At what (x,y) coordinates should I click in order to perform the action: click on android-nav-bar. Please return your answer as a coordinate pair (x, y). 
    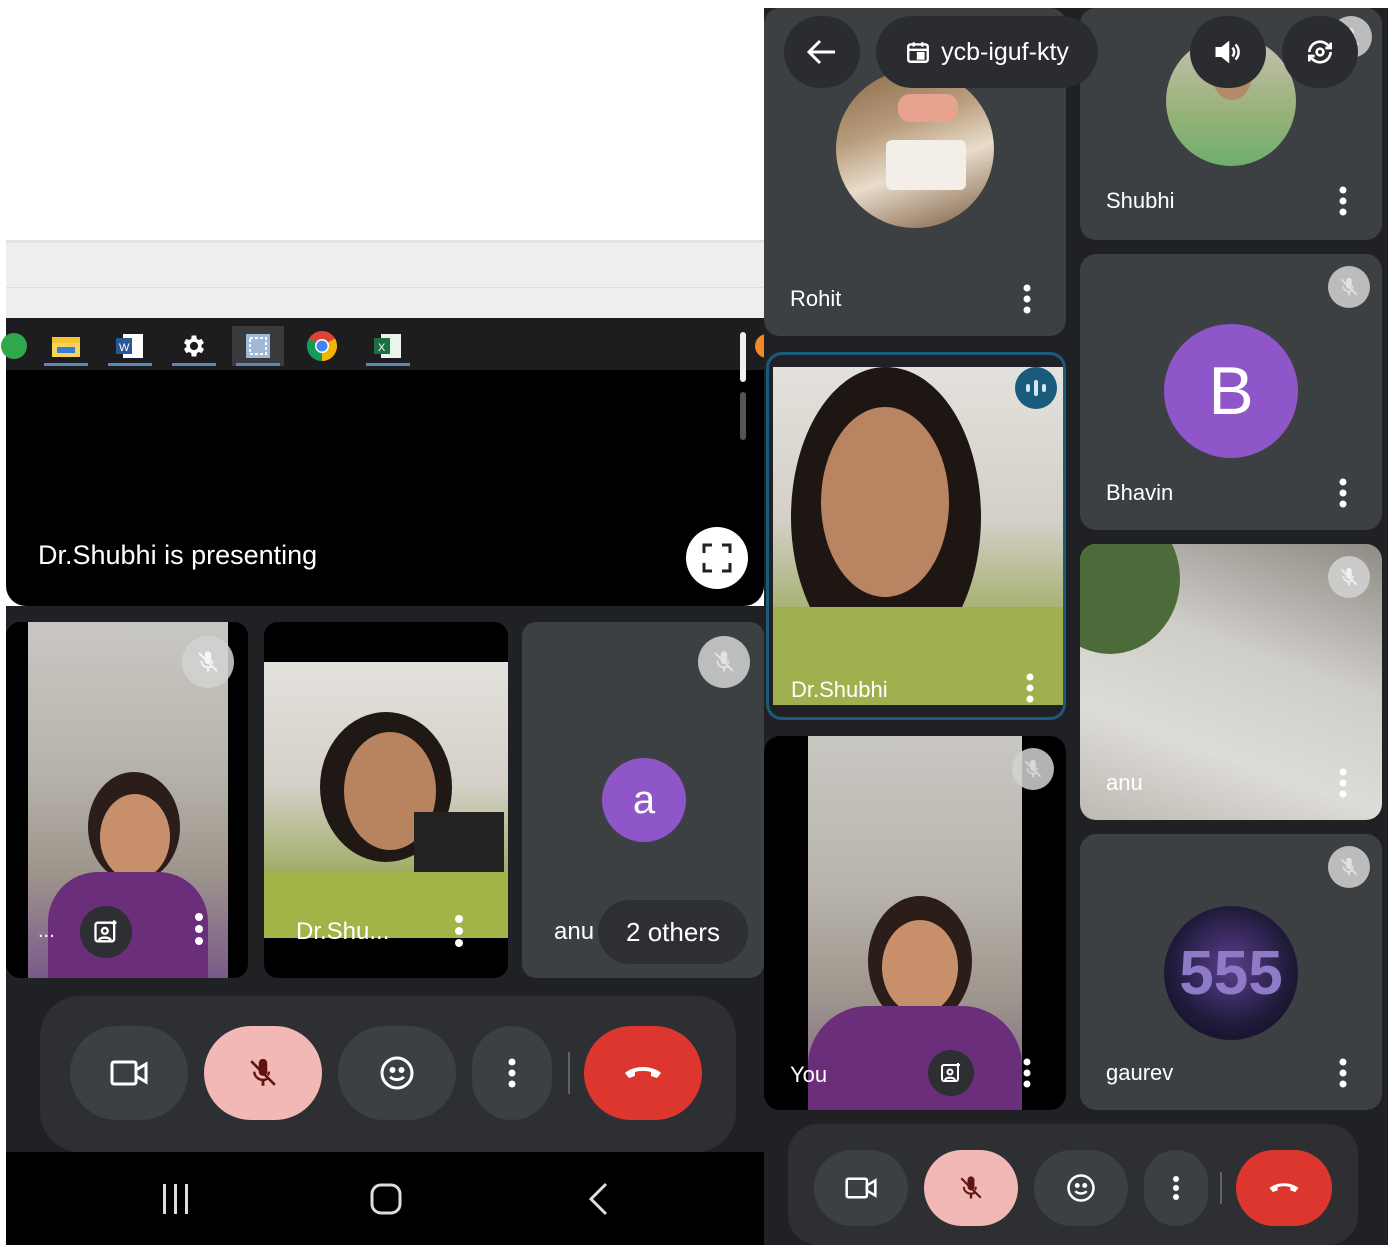
    Looking at the image, I should click on (385, 1198).